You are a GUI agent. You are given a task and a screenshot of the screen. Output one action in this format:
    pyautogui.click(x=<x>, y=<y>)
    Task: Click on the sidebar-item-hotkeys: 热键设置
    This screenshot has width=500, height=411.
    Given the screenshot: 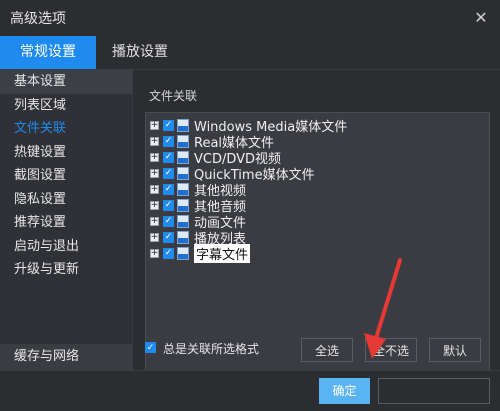 What is the action you would take?
    pyautogui.click(x=66, y=153)
    